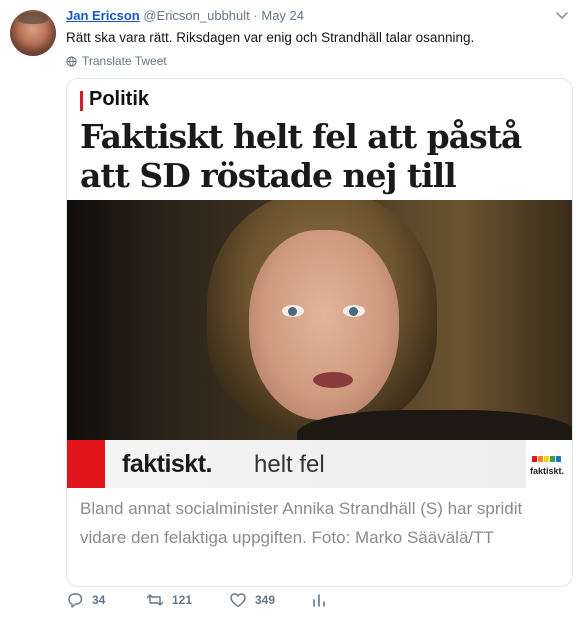  Describe the element at coordinates (85, 600) in the screenshot. I see `reply-button: 34` at that location.